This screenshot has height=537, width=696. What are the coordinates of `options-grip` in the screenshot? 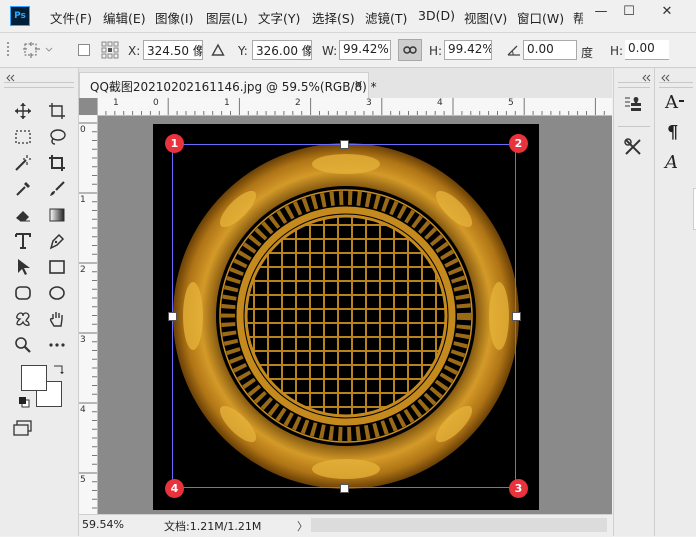 It's located at (8, 50).